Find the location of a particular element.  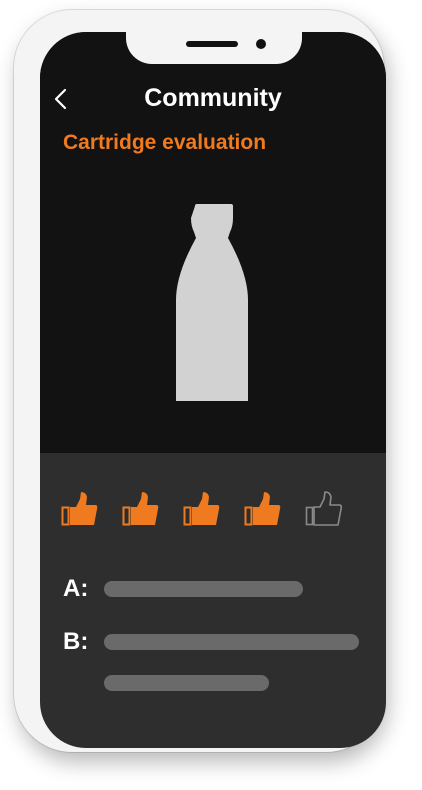

notch is located at coordinates (214, 48).